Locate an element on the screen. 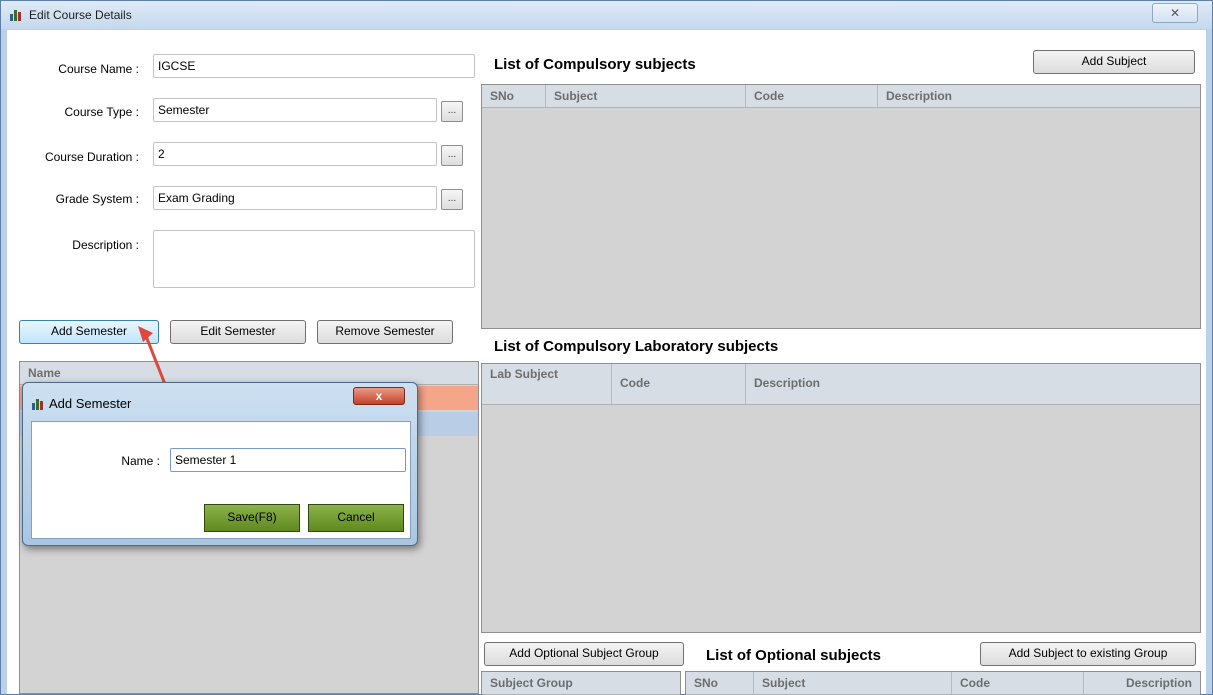 The height and width of the screenshot is (695, 1213). optional-subjects-title: List of Optional subjects is located at coordinates (794, 655).